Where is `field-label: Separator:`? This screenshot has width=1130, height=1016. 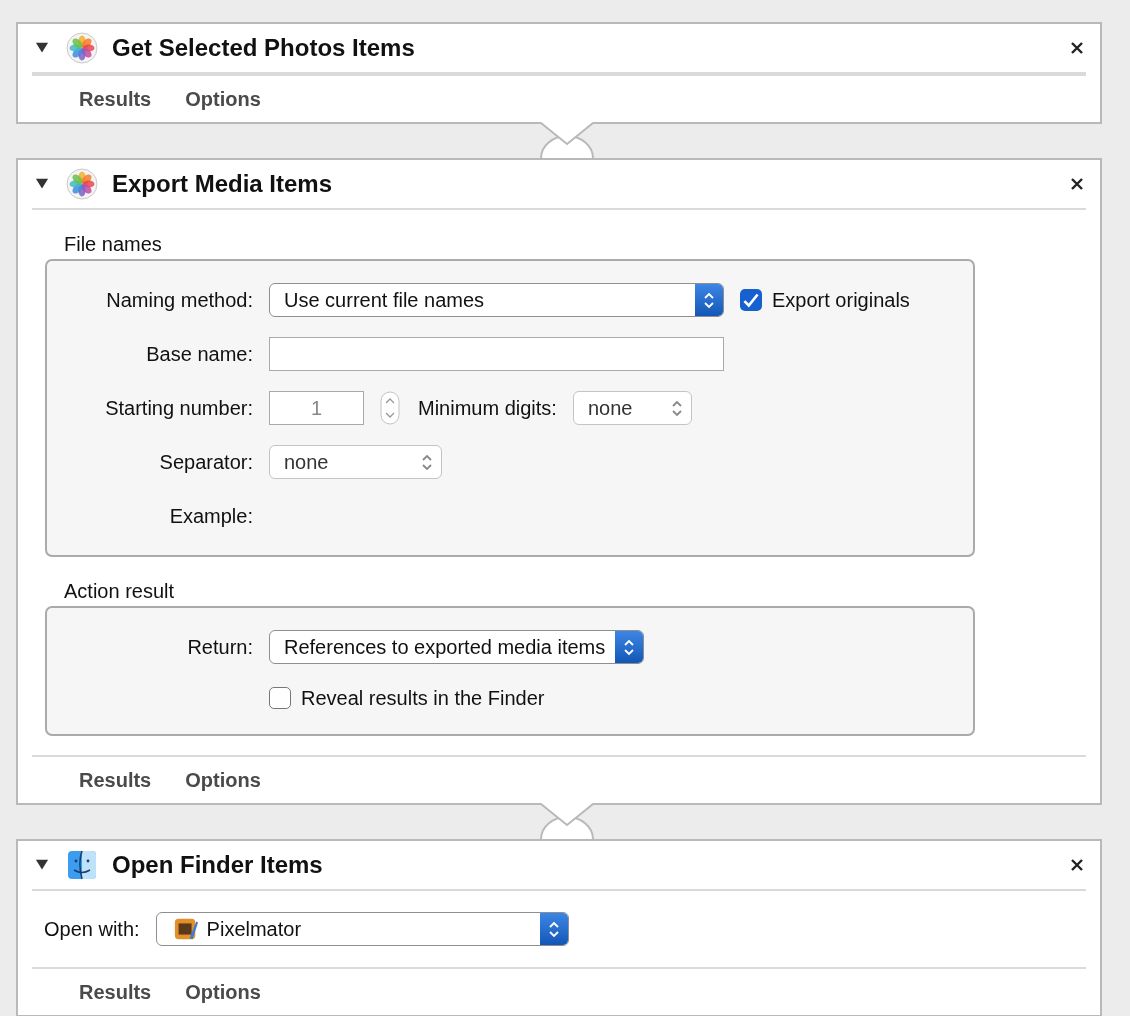 field-label: Separator: is located at coordinates (206, 462).